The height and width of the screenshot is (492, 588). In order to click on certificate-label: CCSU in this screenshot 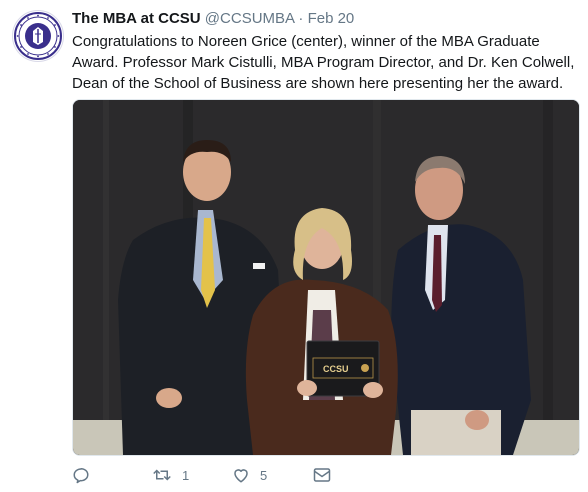, I will do `click(336, 369)`.